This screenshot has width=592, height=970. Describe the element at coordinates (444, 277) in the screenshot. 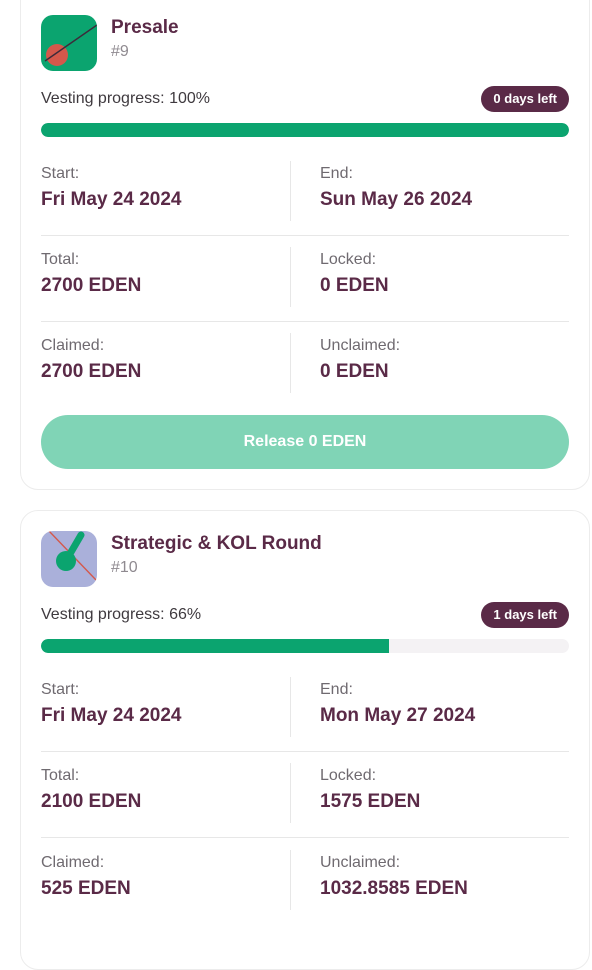

I see `locked-cell: Locked: 0 EDEN` at that location.